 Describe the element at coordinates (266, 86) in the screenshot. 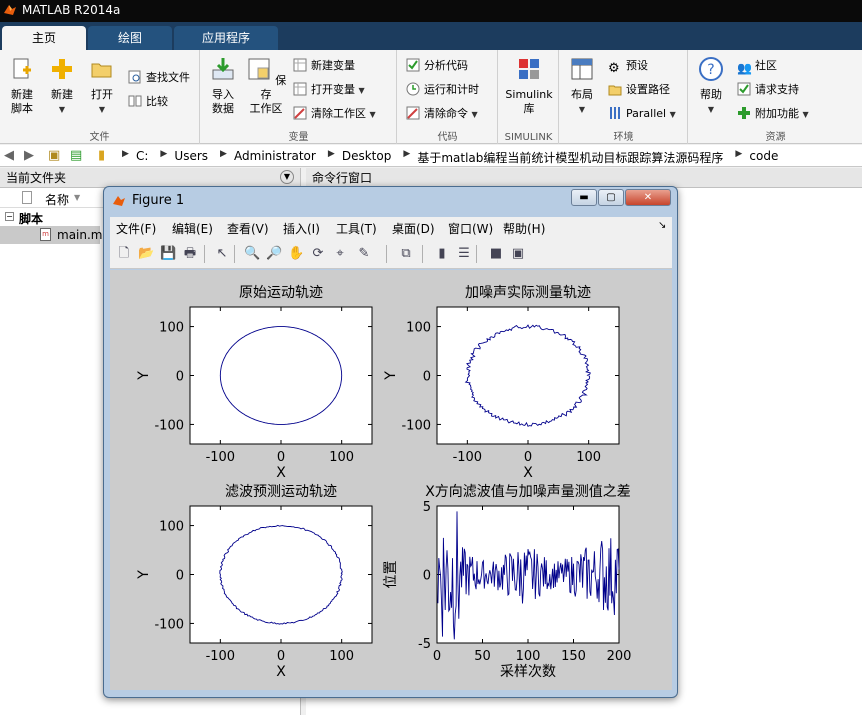

I see `save-workspace-button: 保存 工作区` at that location.